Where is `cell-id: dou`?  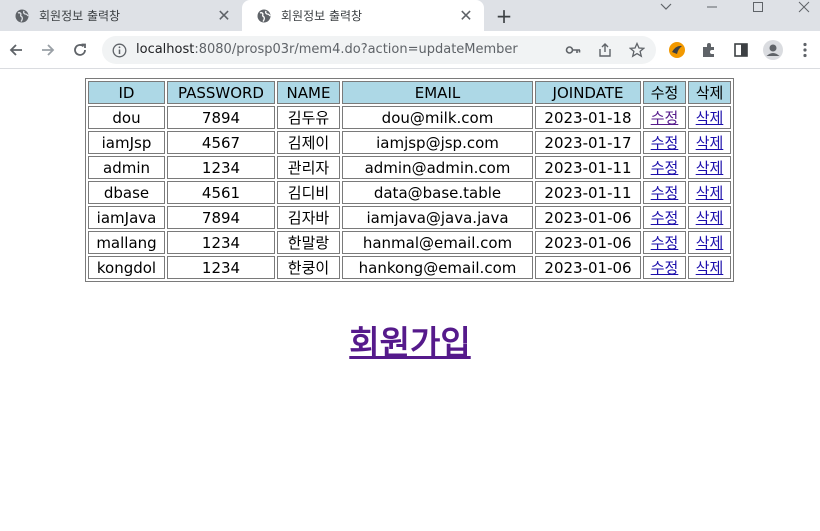 cell-id: dou is located at coordinates (126, 117).